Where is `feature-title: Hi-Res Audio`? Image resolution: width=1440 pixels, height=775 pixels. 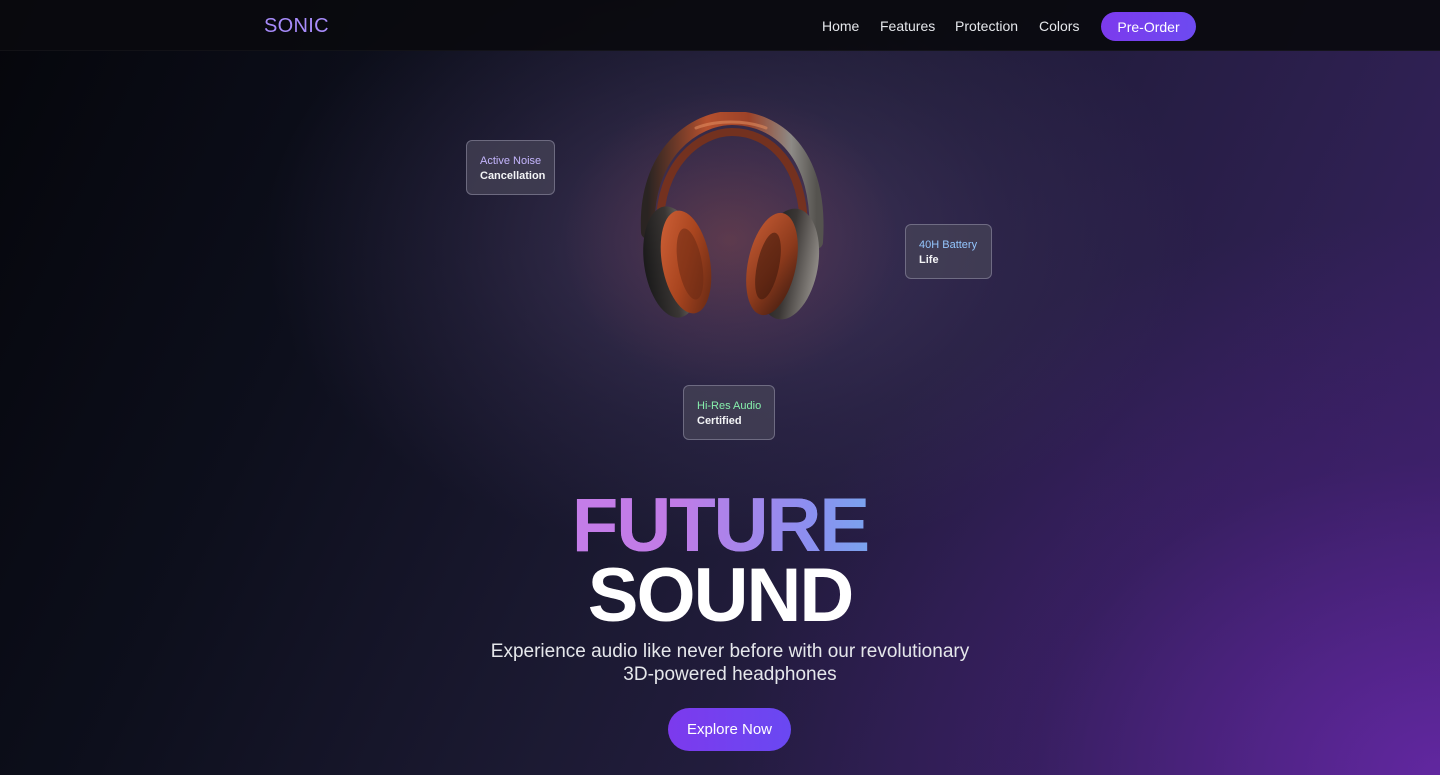
feature-title: Hi-Res Audio is located at coordinates (729, 406).